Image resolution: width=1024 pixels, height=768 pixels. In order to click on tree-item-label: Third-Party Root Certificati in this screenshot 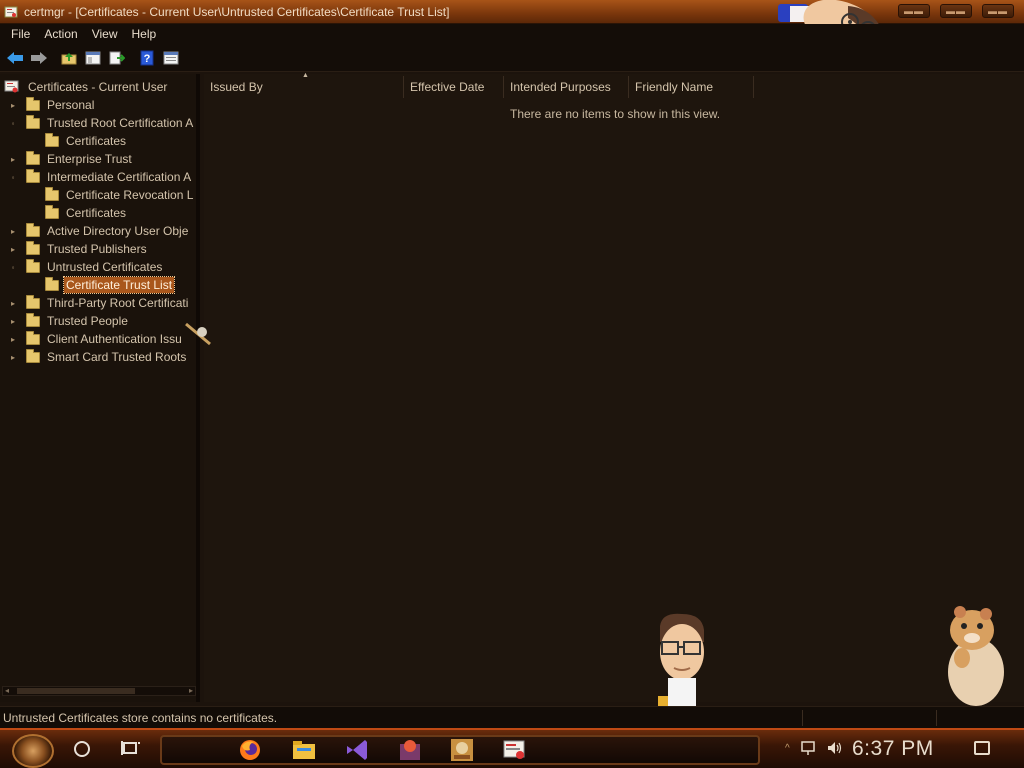, I will do `click(118, 303)`.